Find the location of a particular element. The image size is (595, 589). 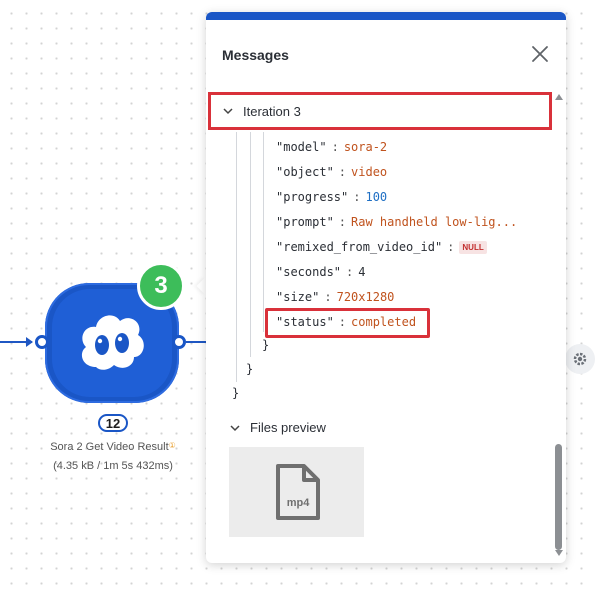

file-ext-label: mp4 is located at coordinates (298, 503).